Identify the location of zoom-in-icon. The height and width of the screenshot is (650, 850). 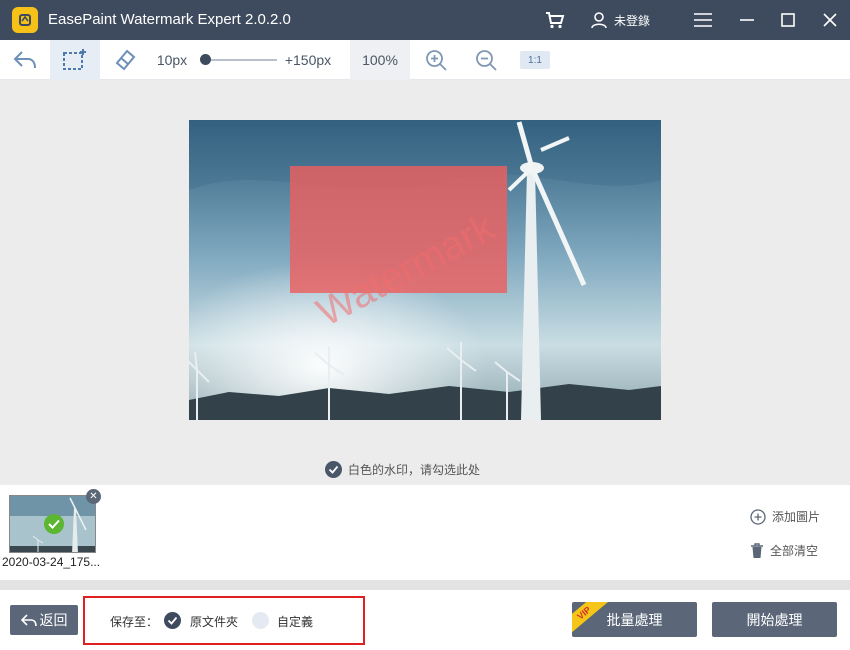
(436, 60).